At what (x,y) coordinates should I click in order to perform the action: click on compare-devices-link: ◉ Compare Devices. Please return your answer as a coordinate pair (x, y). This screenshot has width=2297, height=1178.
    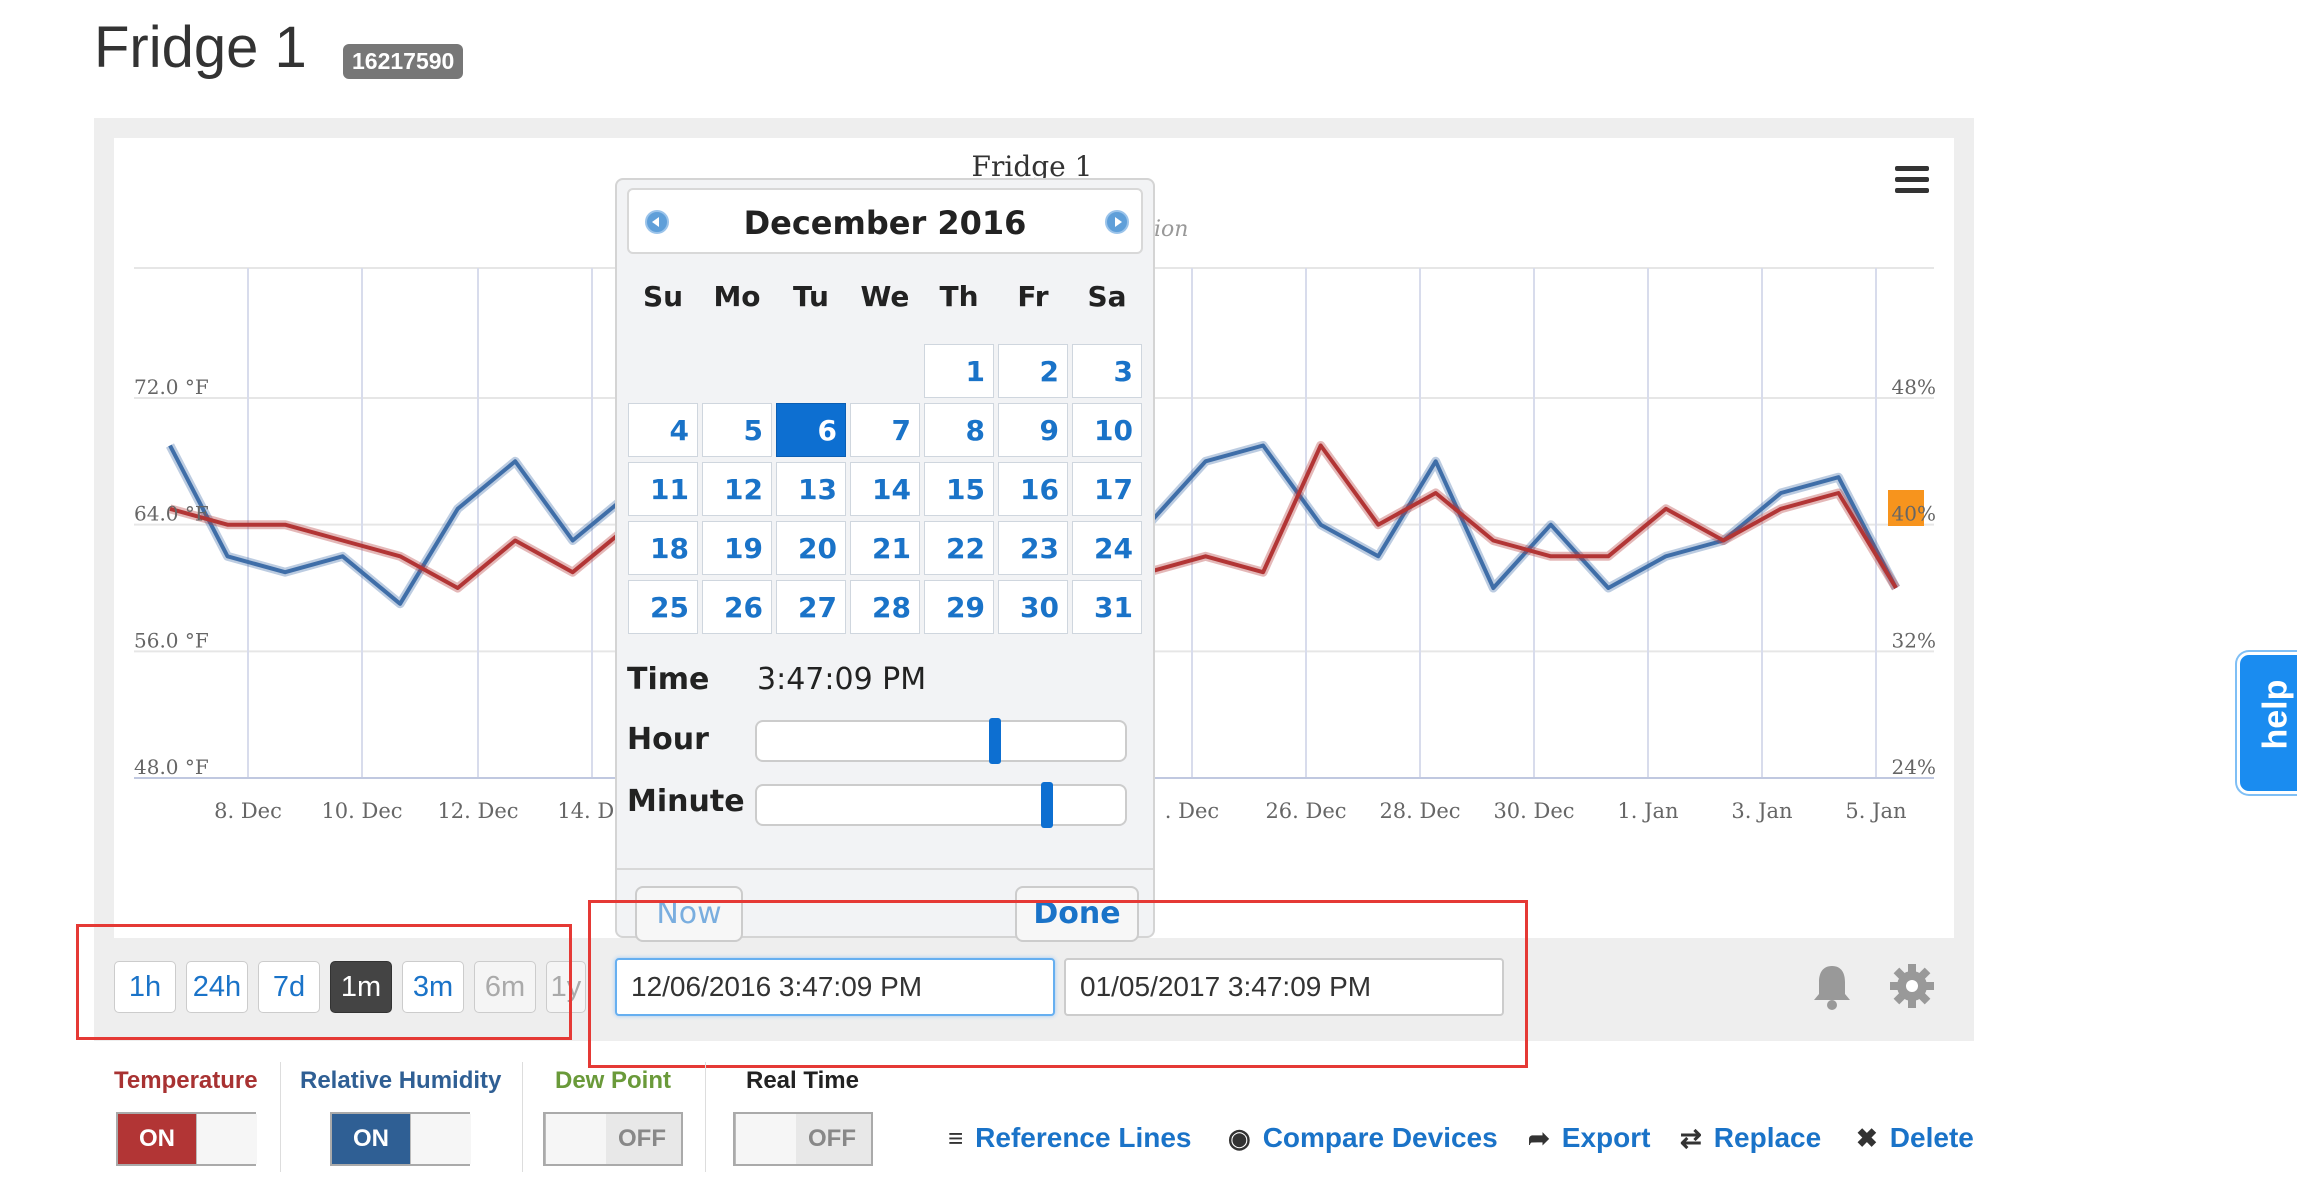
    Looking at the image, I should click on (1363, 1138).